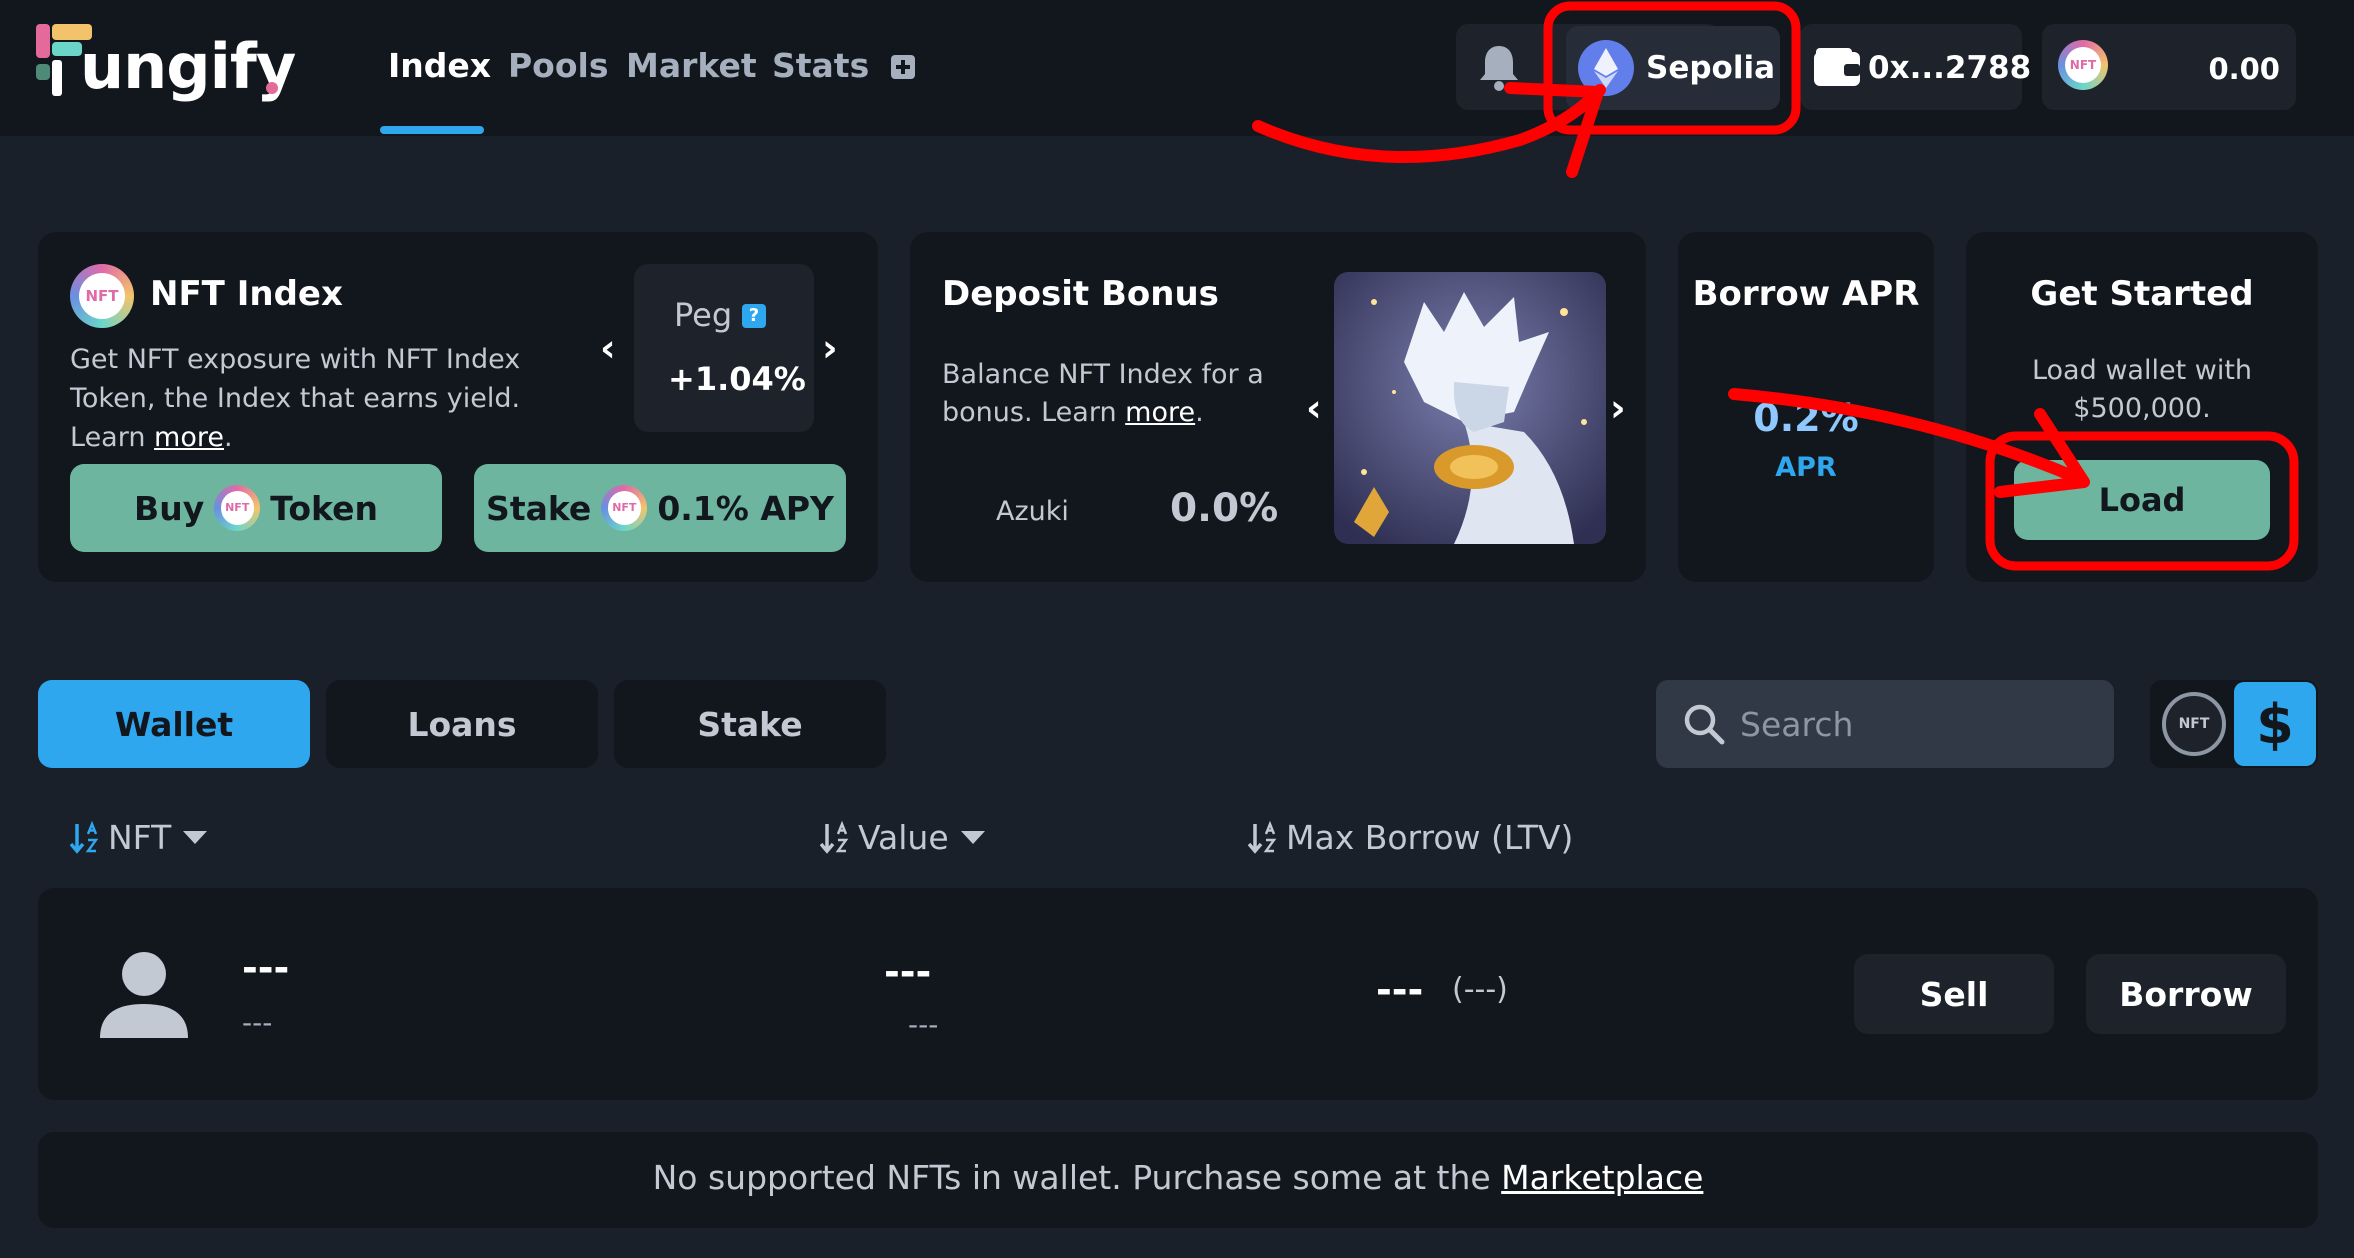  I want to click on max-borrow-value: ---, so click(1400, 990).